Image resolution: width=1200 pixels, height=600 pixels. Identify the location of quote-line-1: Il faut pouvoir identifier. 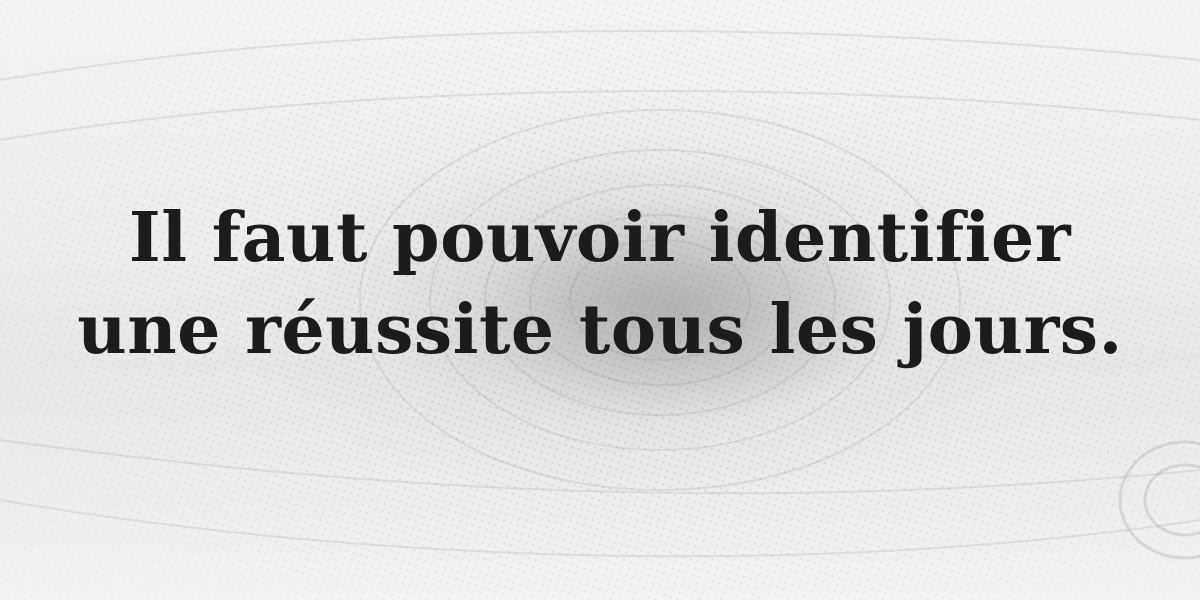
(600, 238).